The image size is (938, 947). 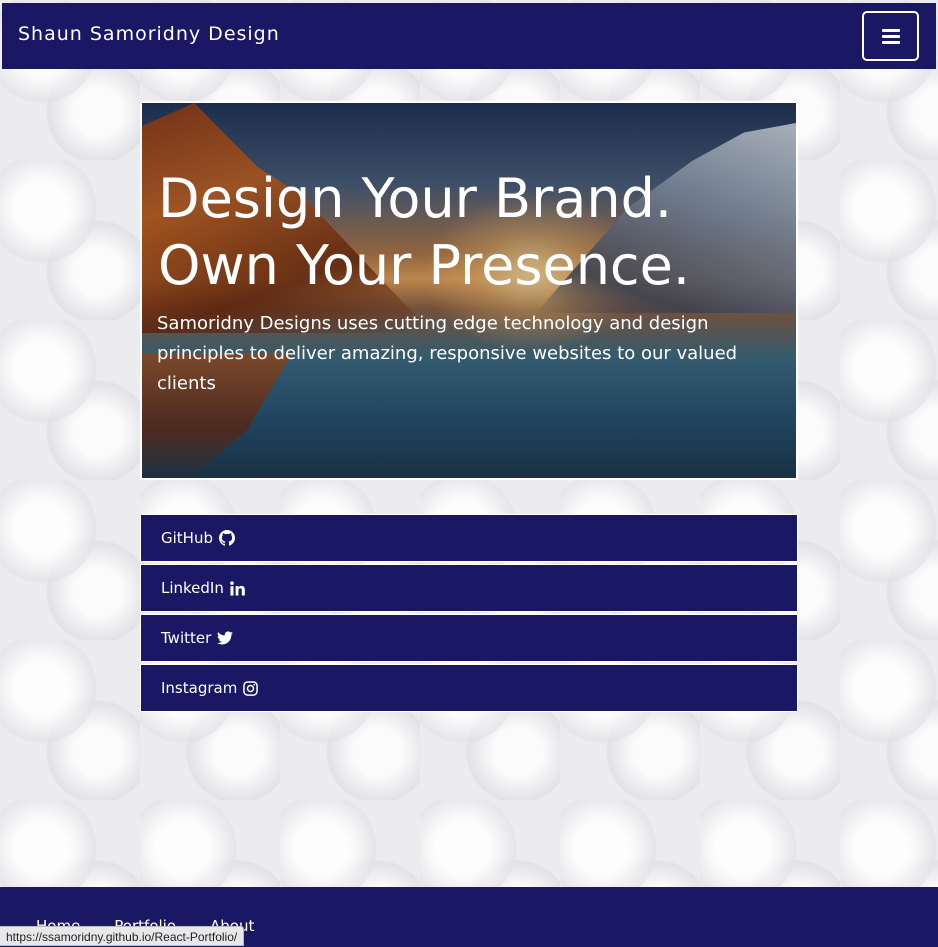 I want to click on github-icon, so click(x=226, y=538).